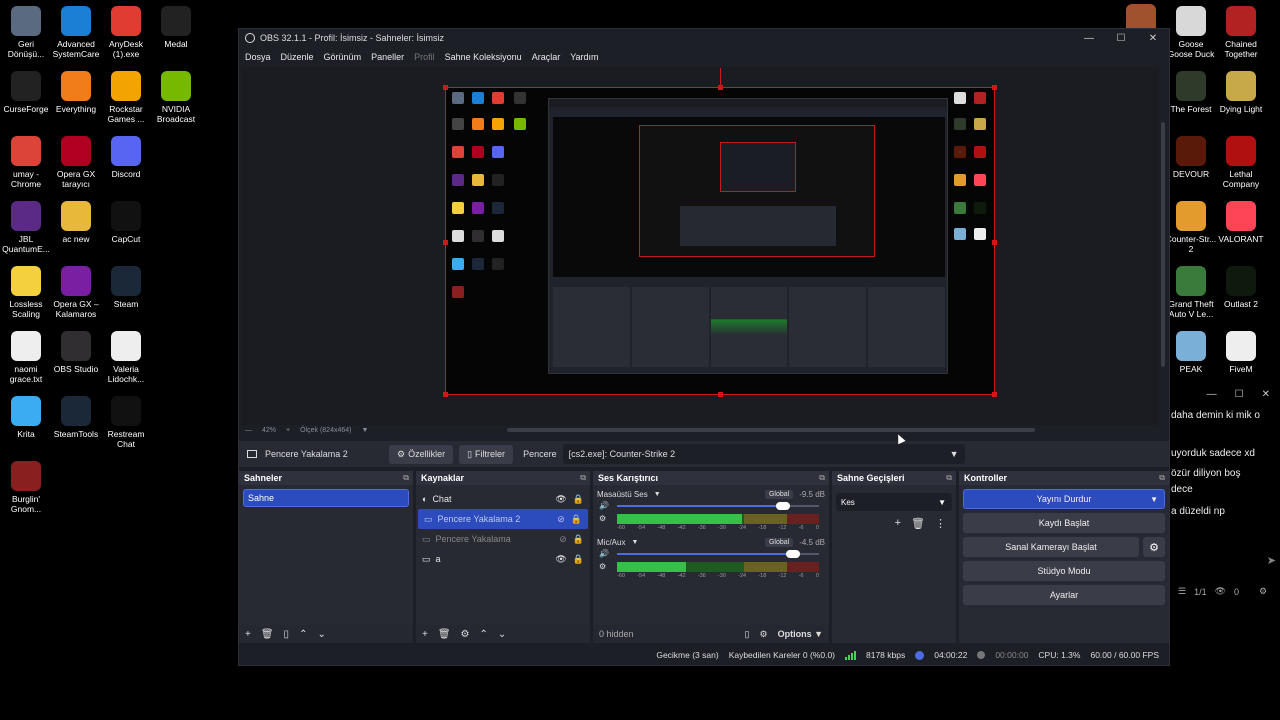 Image resolution: width=1280 pixels, height=720 pixels. Describe the element at coordinates (387, 57) in the screenshot. I see `menu-docks: Paneller` at that location.